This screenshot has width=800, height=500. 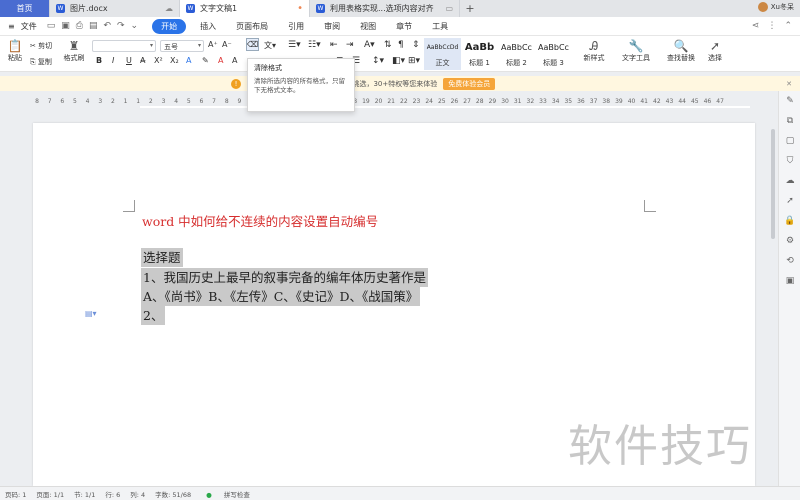 What do you see at coordinates (228, 494) in the screenshot?
I see `spell-check: ● 拼写检查` at bounding box center [228, 494].